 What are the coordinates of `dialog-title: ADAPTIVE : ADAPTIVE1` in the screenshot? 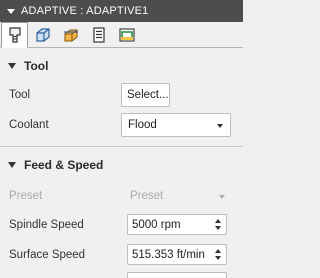 It's located at (85, 11).